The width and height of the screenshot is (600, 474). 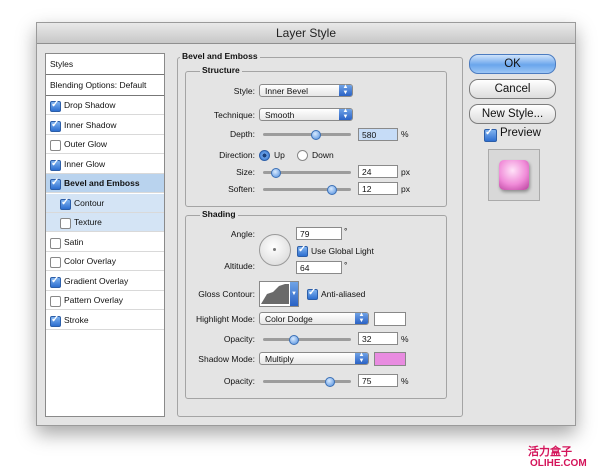 I want to click on style-item-label: Bevel and Emboss, so click(x=102, y=183).